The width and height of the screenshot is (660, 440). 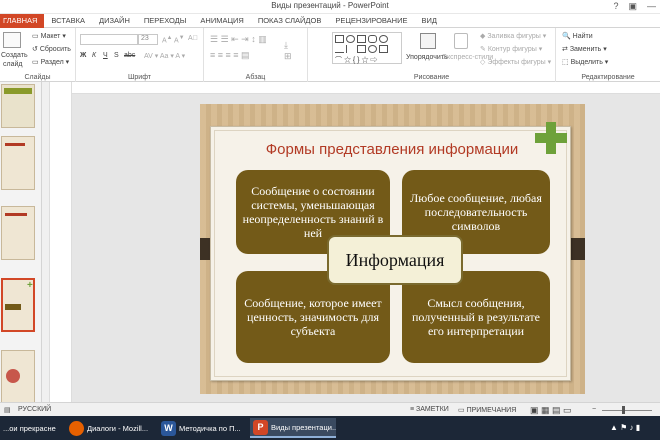 I want to click on tab-transitions: ПЕРЕХОДЫ, so click(x=165, y=21).